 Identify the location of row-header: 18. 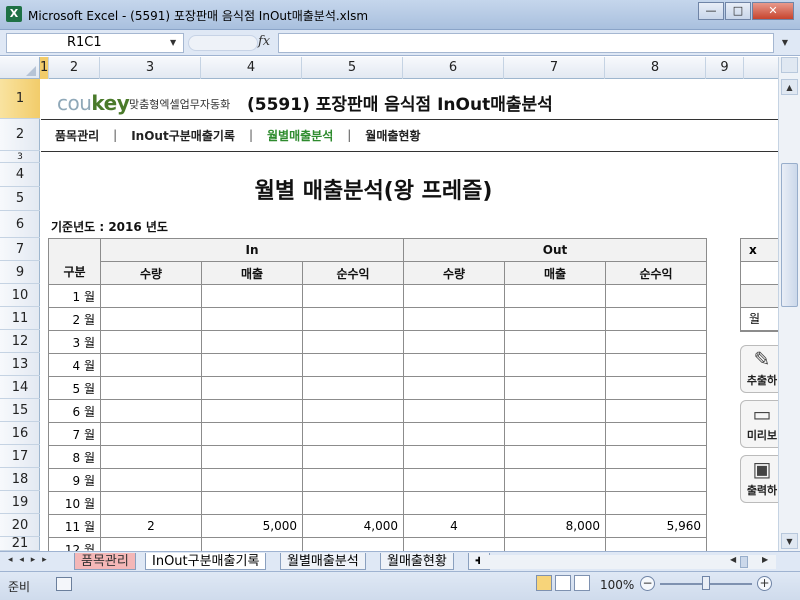
(20, 479).